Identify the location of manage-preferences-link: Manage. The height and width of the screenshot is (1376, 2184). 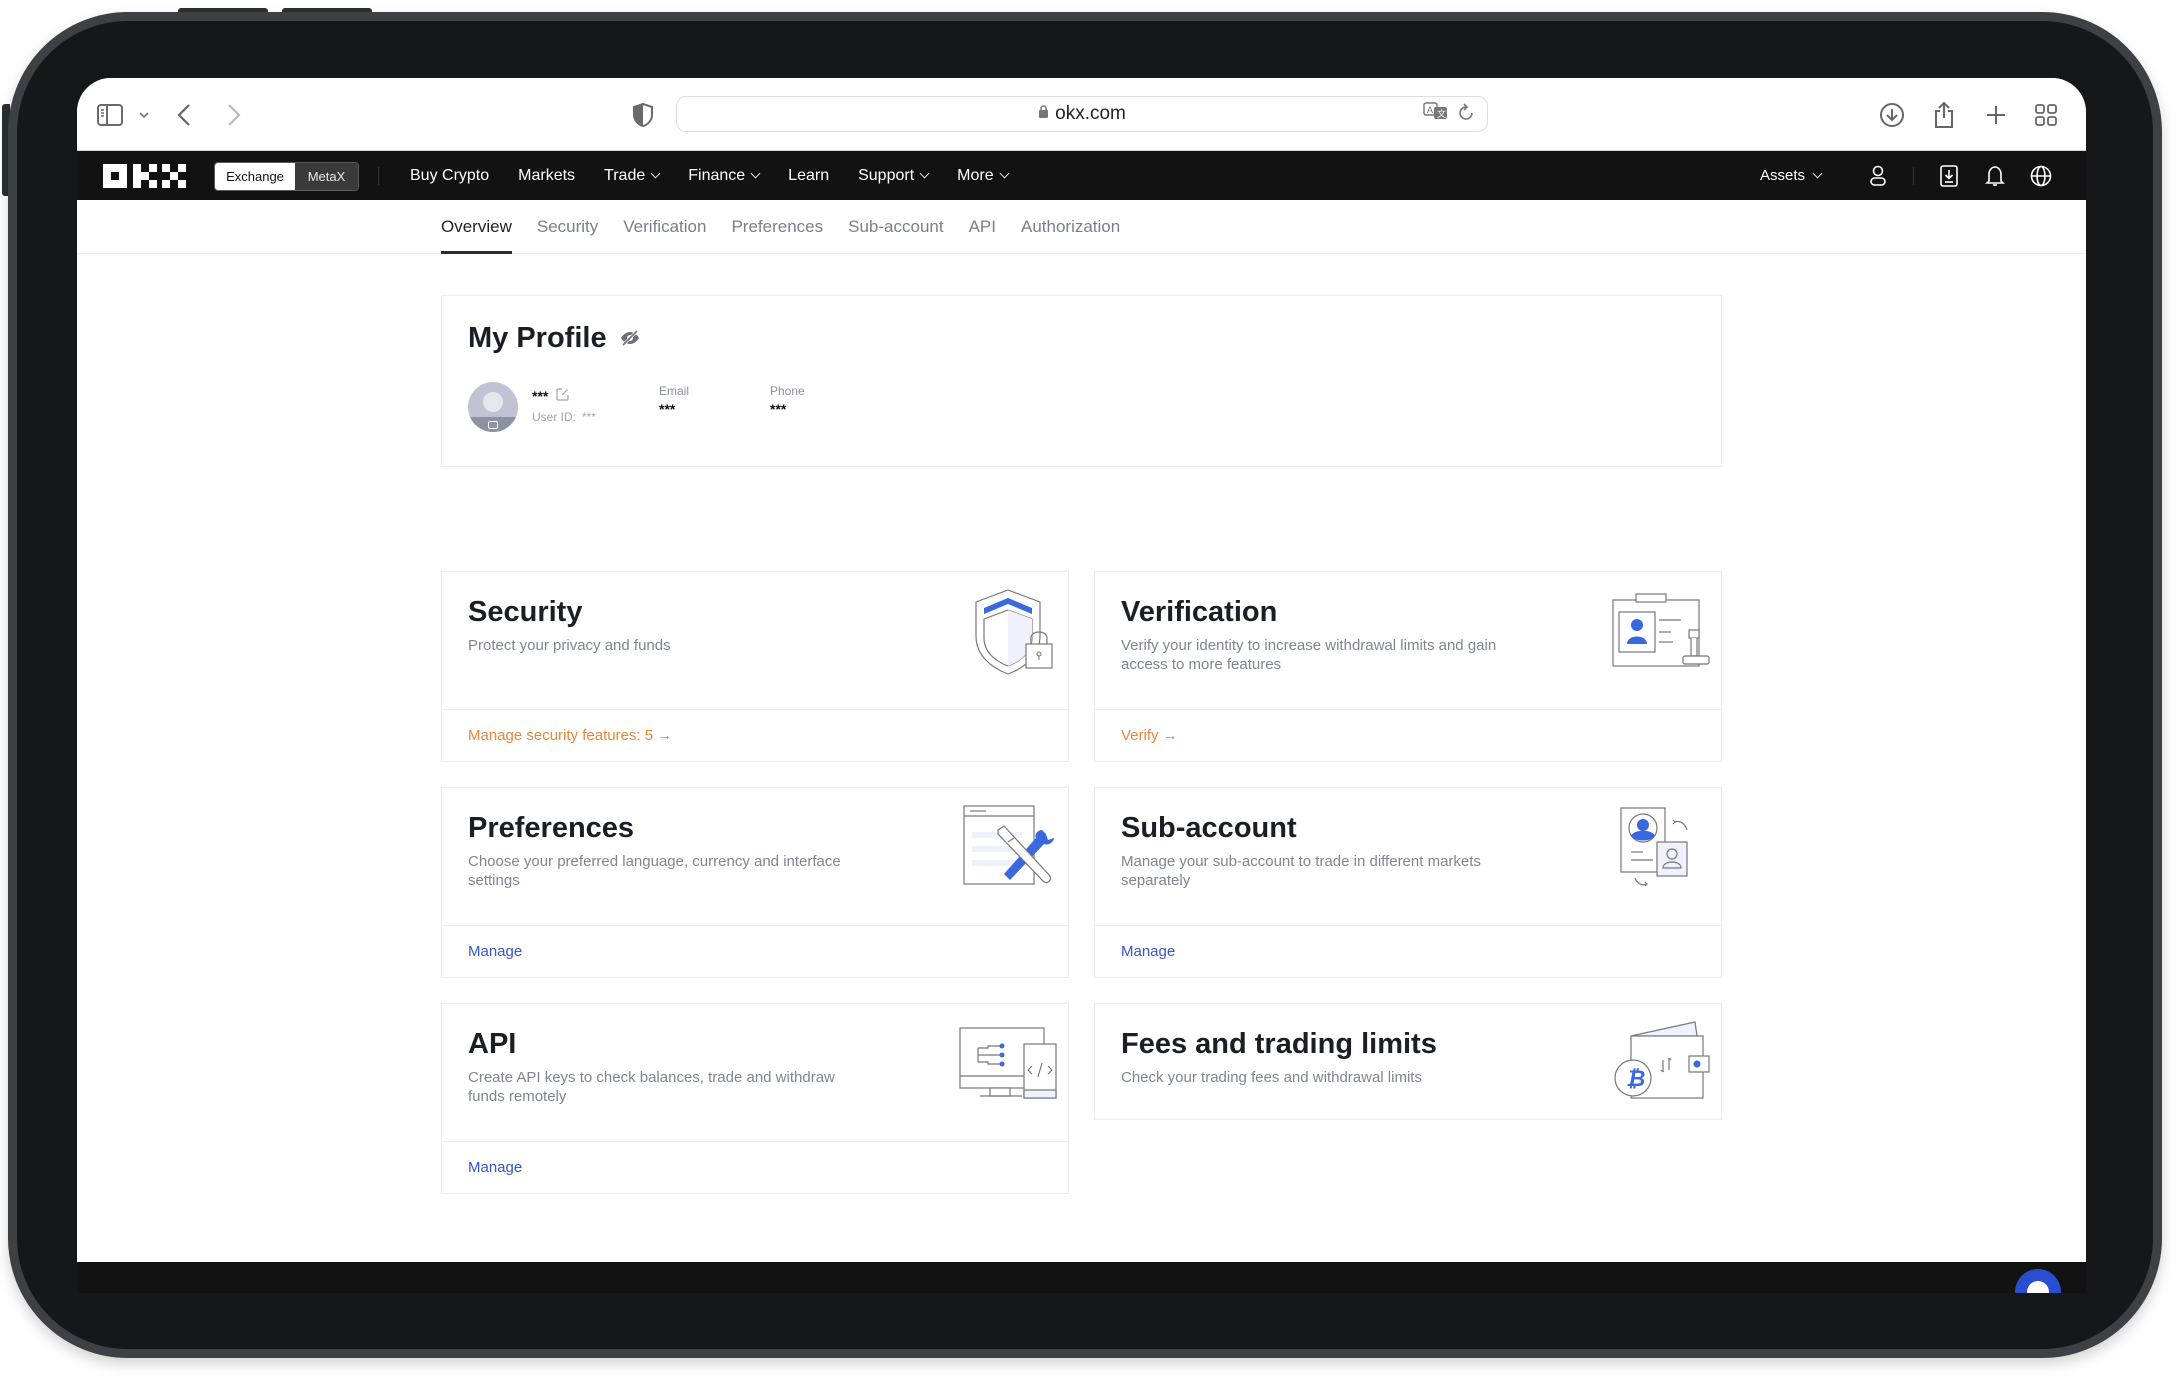
(755, 951).